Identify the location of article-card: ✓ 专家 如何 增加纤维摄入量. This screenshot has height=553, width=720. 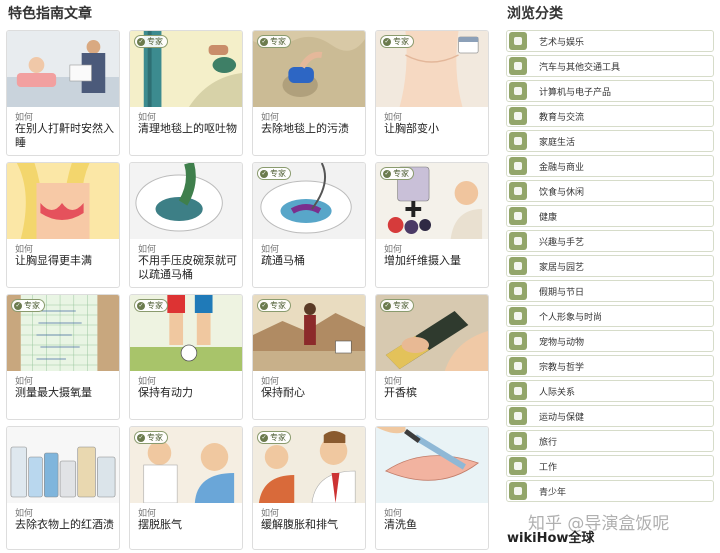
(432, 225).